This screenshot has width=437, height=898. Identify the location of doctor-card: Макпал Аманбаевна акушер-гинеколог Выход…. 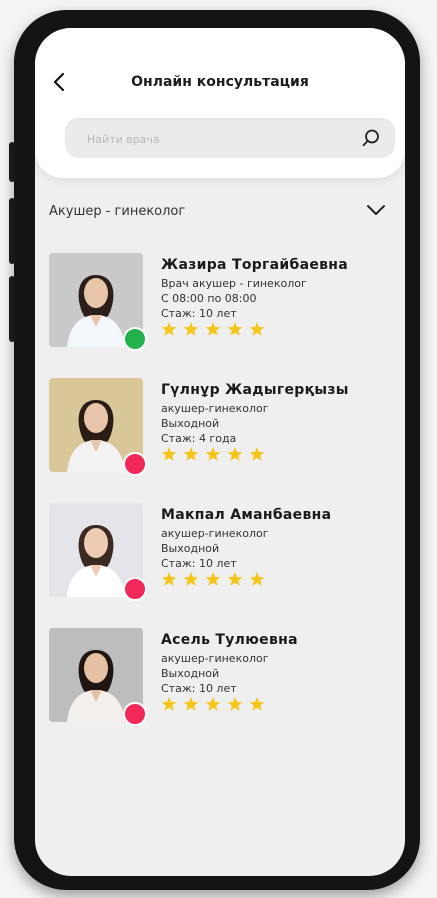
(224, 553).